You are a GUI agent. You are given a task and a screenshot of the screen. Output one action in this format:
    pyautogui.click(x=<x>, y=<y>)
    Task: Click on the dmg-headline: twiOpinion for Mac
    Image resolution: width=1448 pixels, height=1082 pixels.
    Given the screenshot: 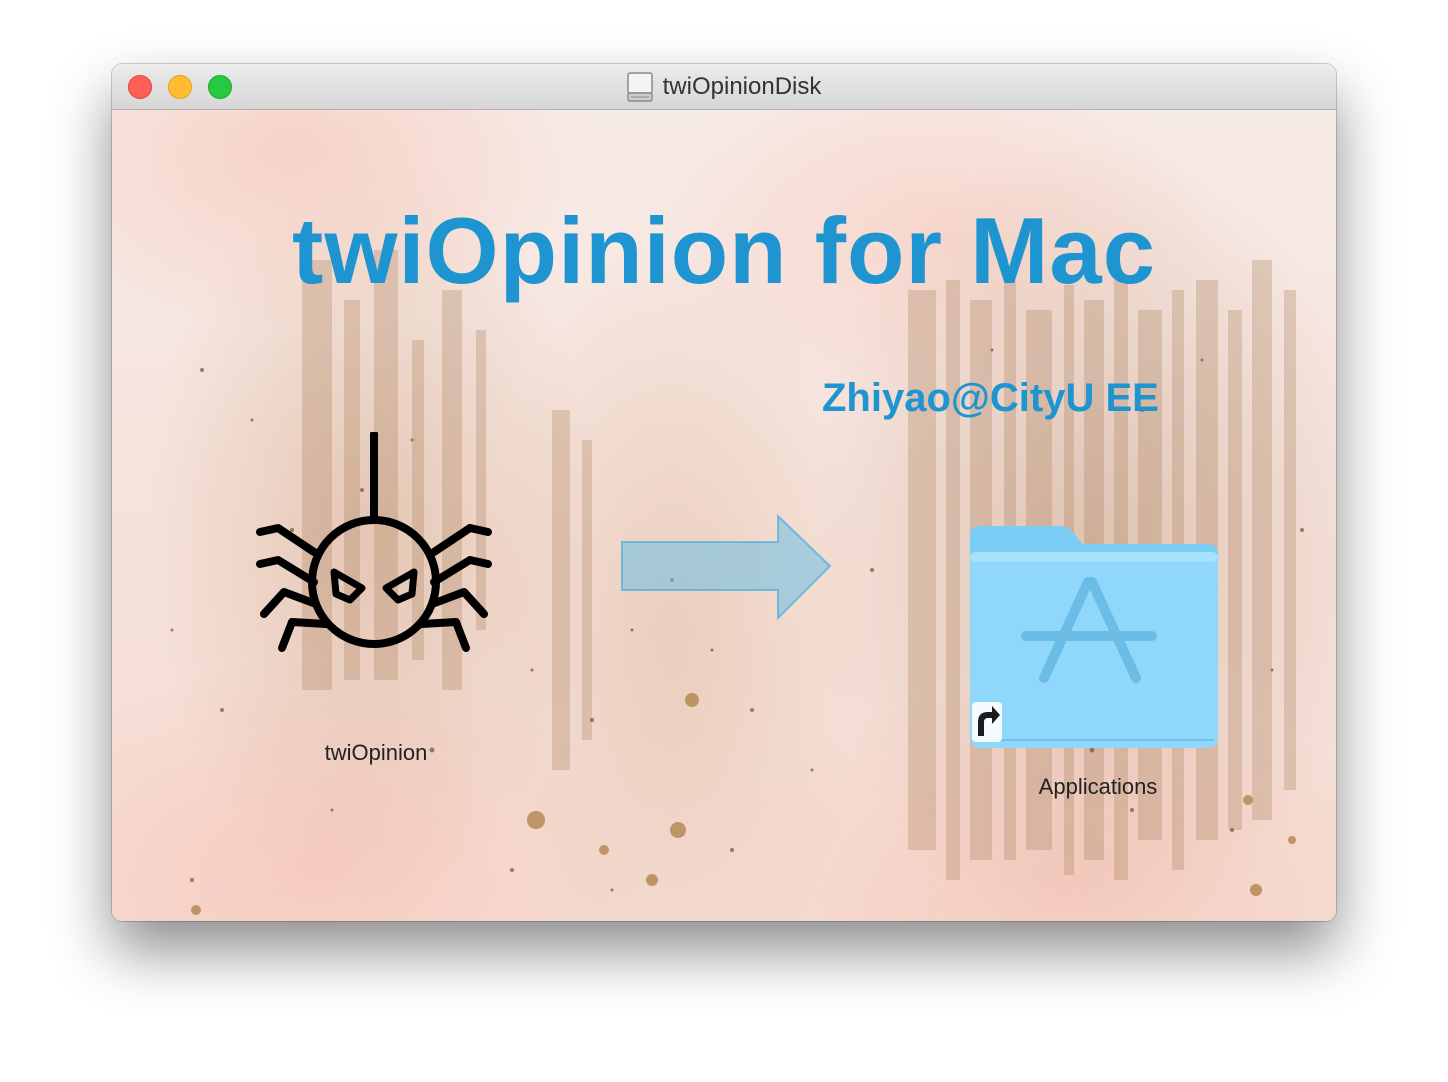 What is the action you would take?
    pyautogui.click(x=724, y=250)
    